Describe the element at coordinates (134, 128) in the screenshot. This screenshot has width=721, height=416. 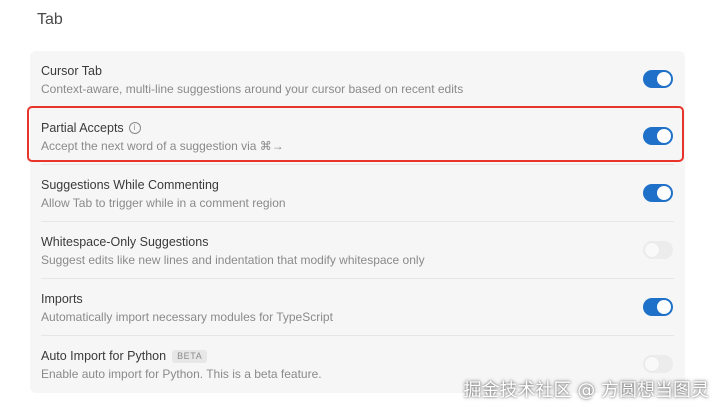
I see `info-icon: i` at that location.